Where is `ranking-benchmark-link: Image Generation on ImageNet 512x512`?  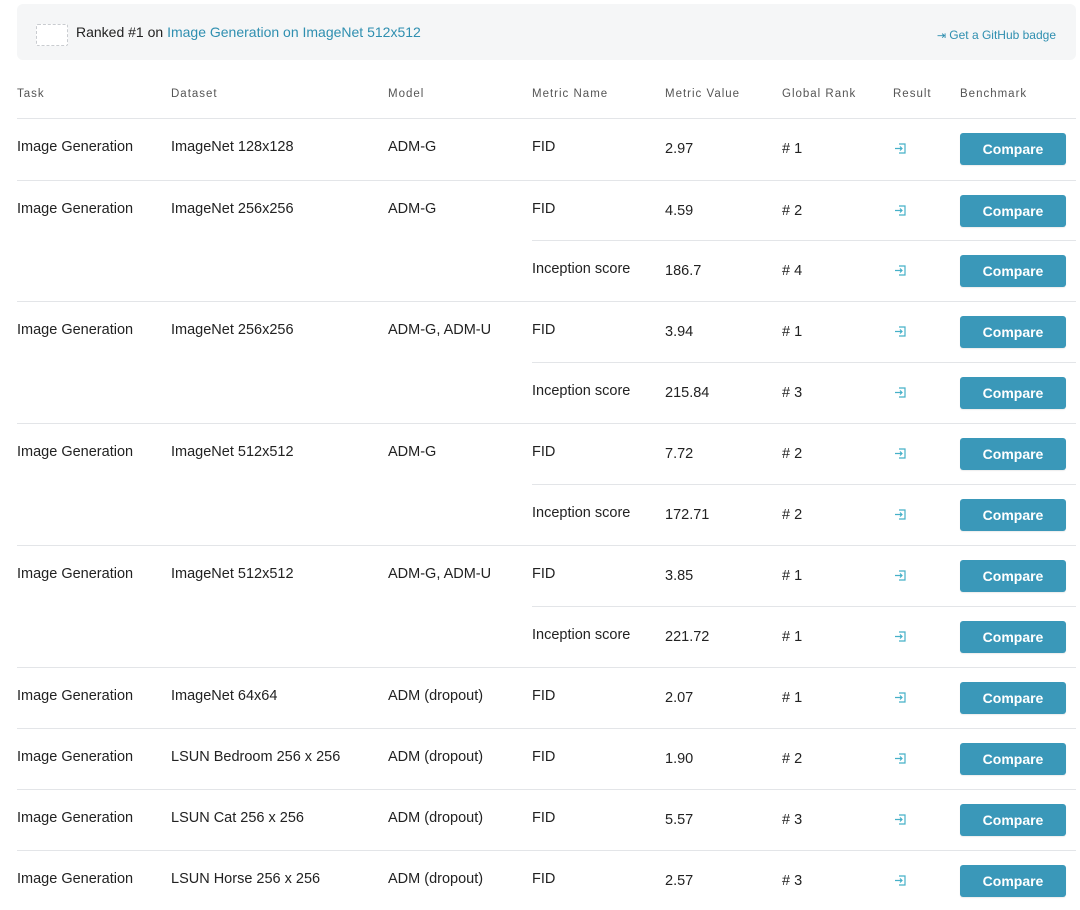
ranking-benchmark-link: Image Generation on ImageNet 512x512 is located at coordinates (294, 32).